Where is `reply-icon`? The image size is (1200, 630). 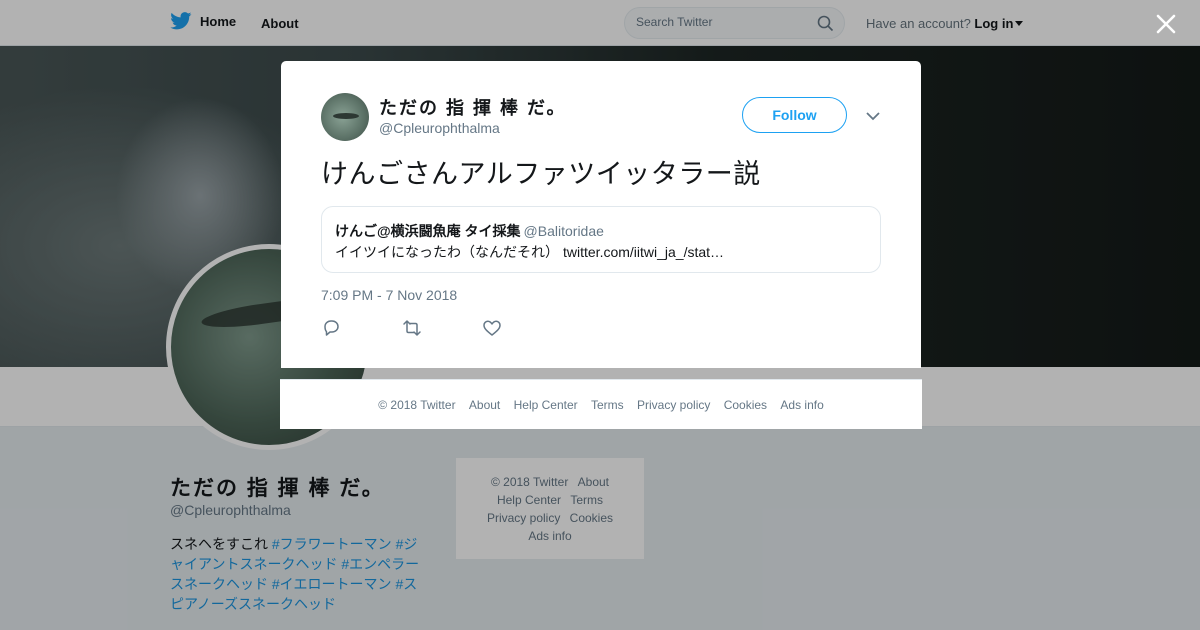 reply-icon is located at coordinates (361, 328).